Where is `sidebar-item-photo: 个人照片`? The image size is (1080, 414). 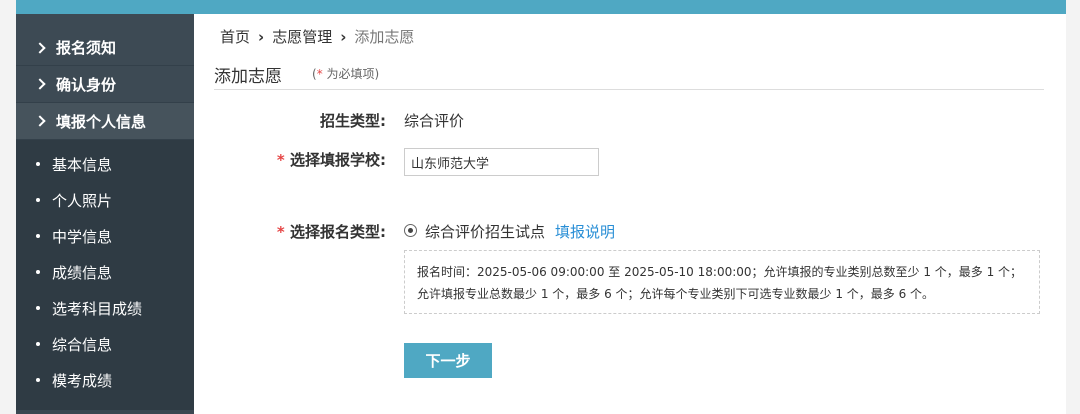 sidebar-item-photo: 个人照片 is located at coordinates (105, 200).